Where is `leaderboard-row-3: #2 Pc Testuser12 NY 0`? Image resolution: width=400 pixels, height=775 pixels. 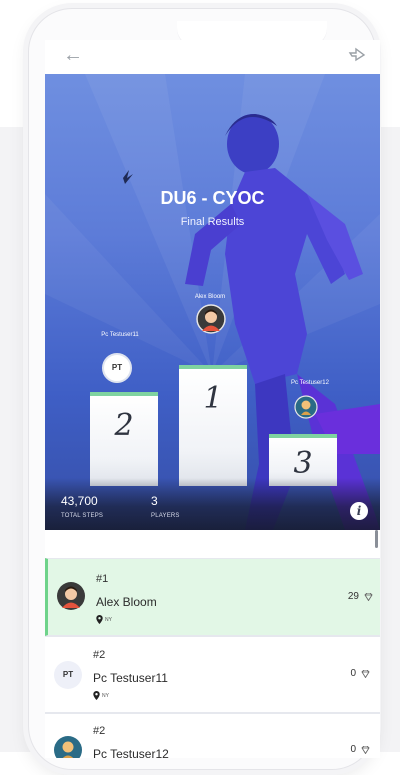
leaderboard-row-3: #2 Pc Testuser12 NY 0 is located at coordinates (212, 735).